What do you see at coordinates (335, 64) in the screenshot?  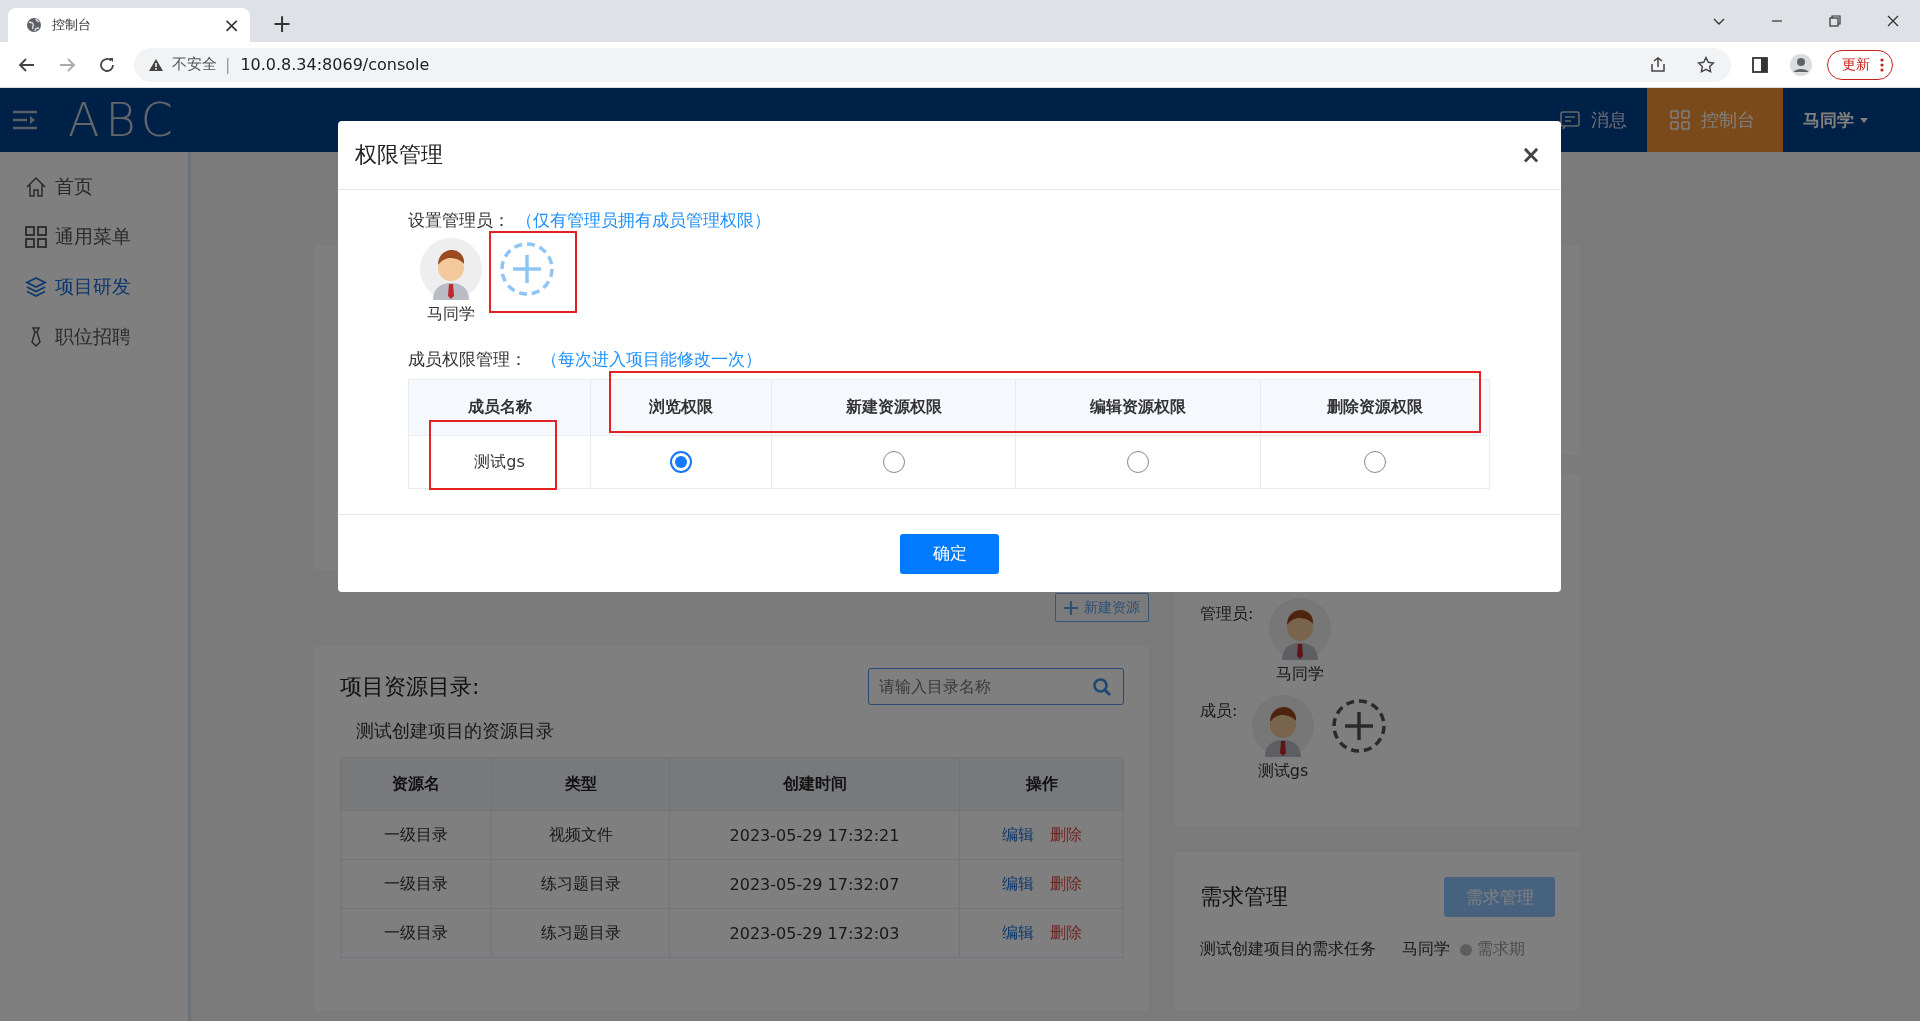 I see `url-text: 10.0.8.34:8069/console` at bounding box center [335, 64].